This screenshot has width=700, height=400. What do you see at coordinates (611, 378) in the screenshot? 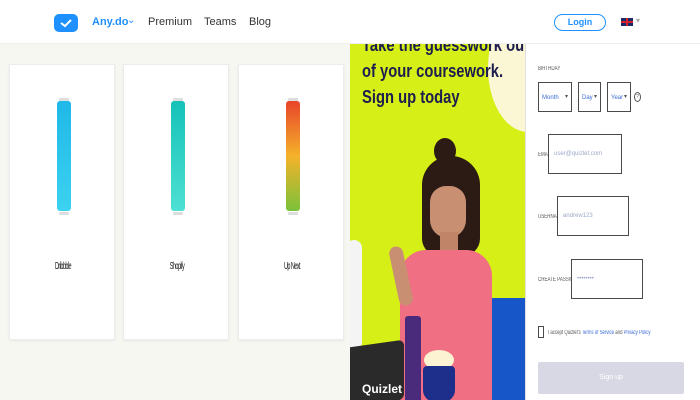
I see `signup-button: Sign up` at bounding box center [611, 378].